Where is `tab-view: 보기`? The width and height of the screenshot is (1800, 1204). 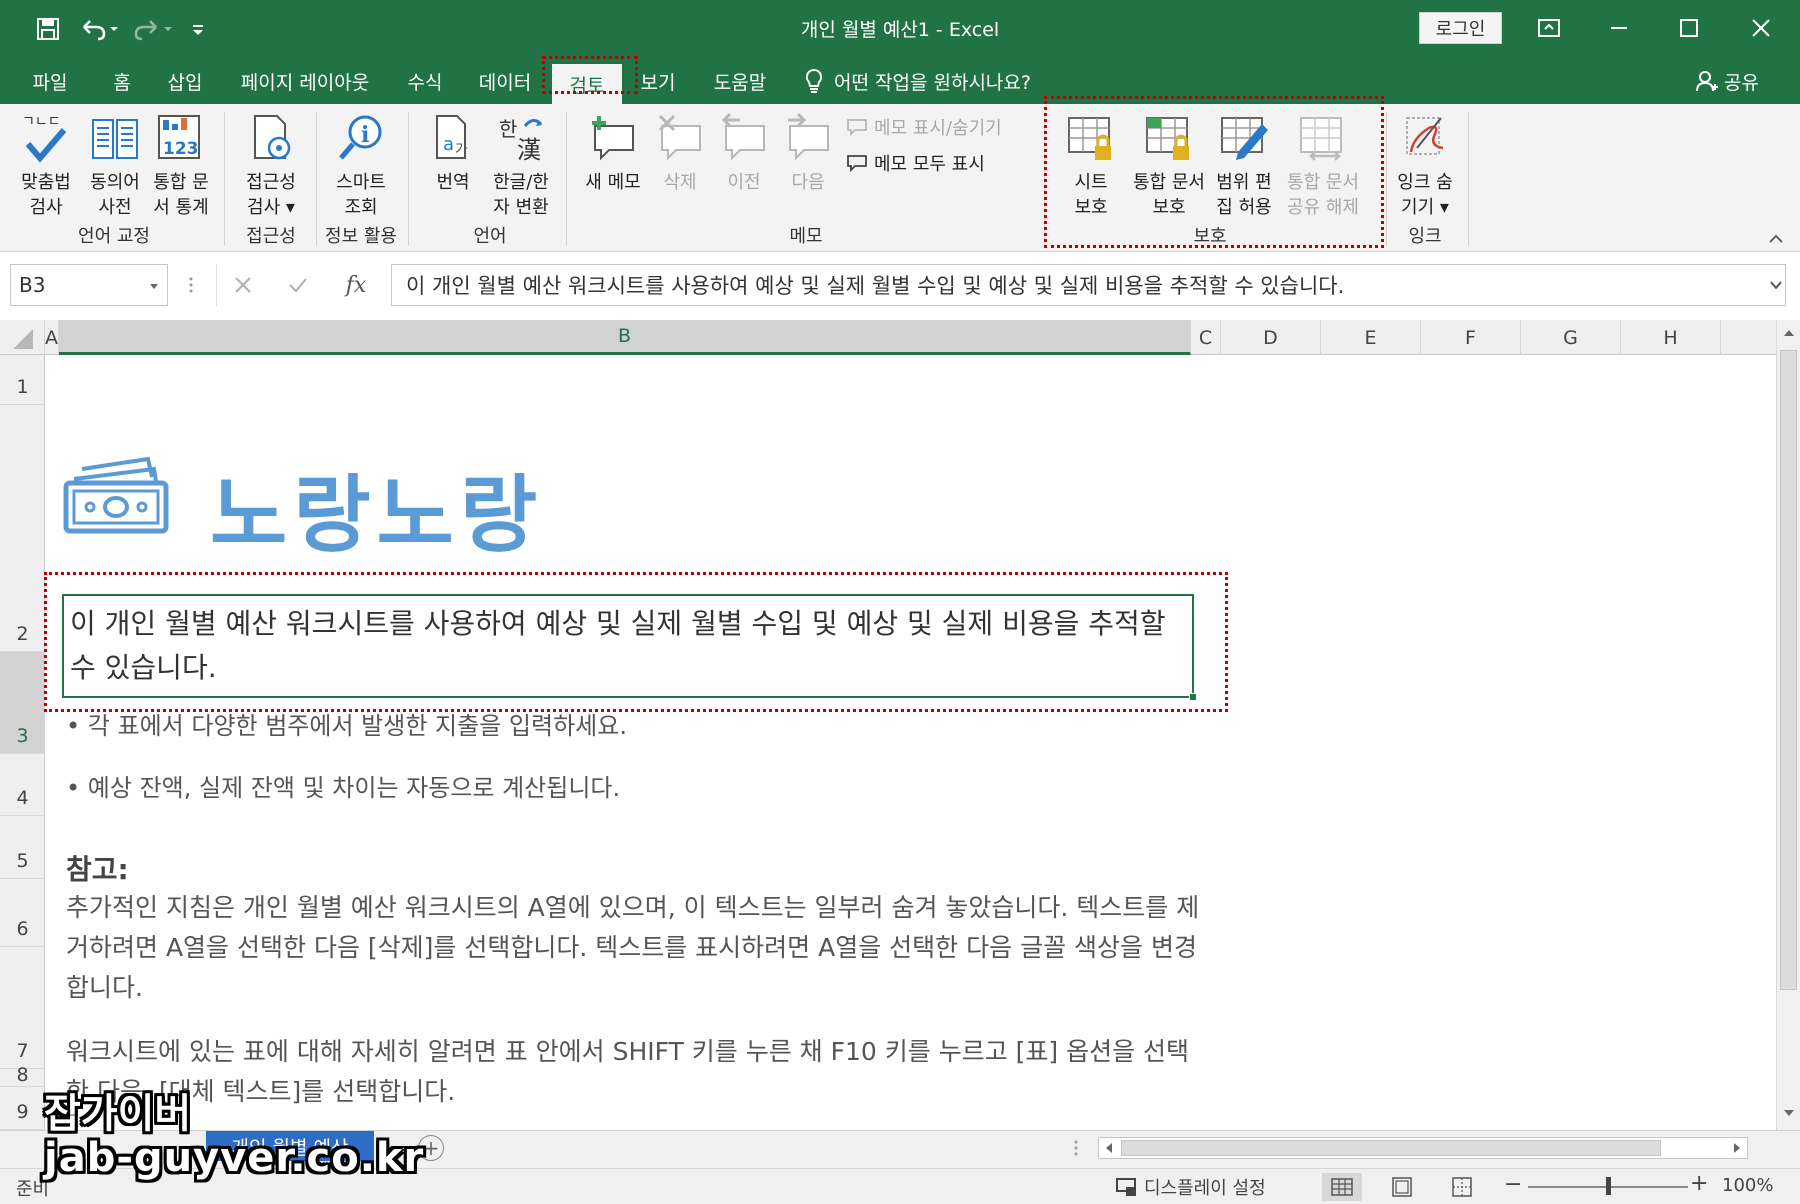
tab-view: 보기 is located at coordinates (658, 81).